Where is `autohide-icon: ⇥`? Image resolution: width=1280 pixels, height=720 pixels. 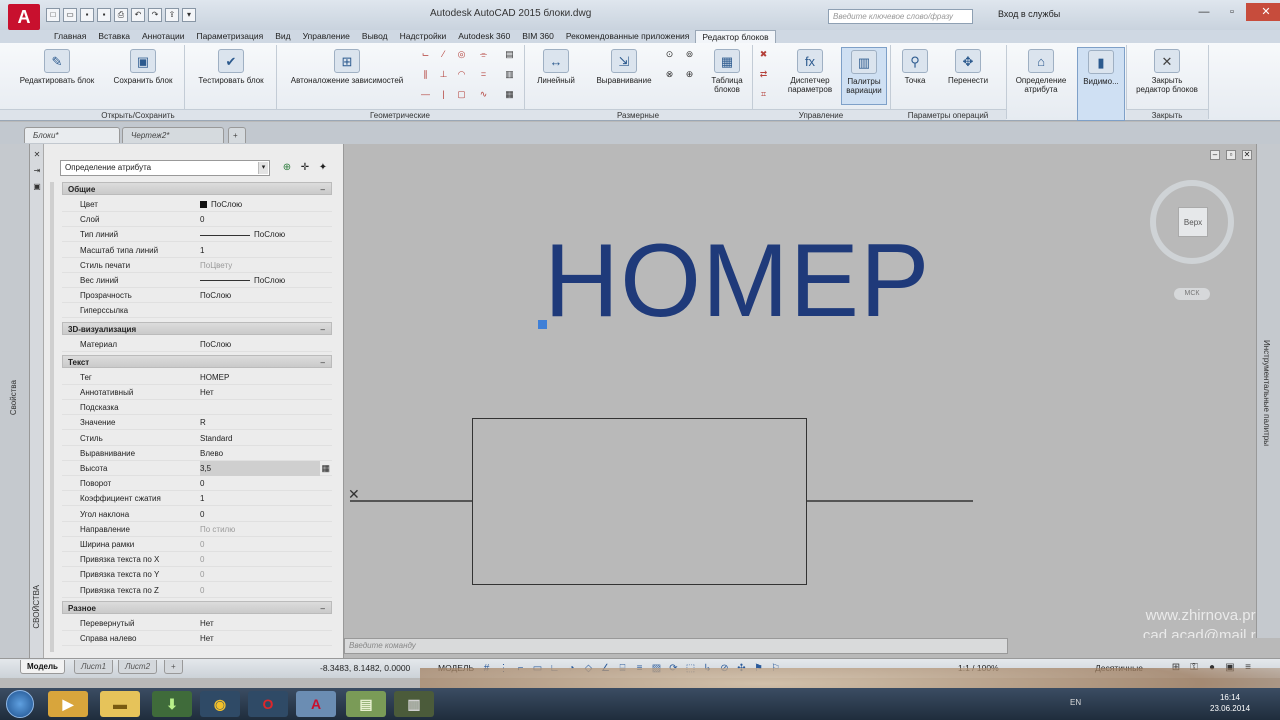 autohide-icon: ⇥ is located at coordinates (37, 171).